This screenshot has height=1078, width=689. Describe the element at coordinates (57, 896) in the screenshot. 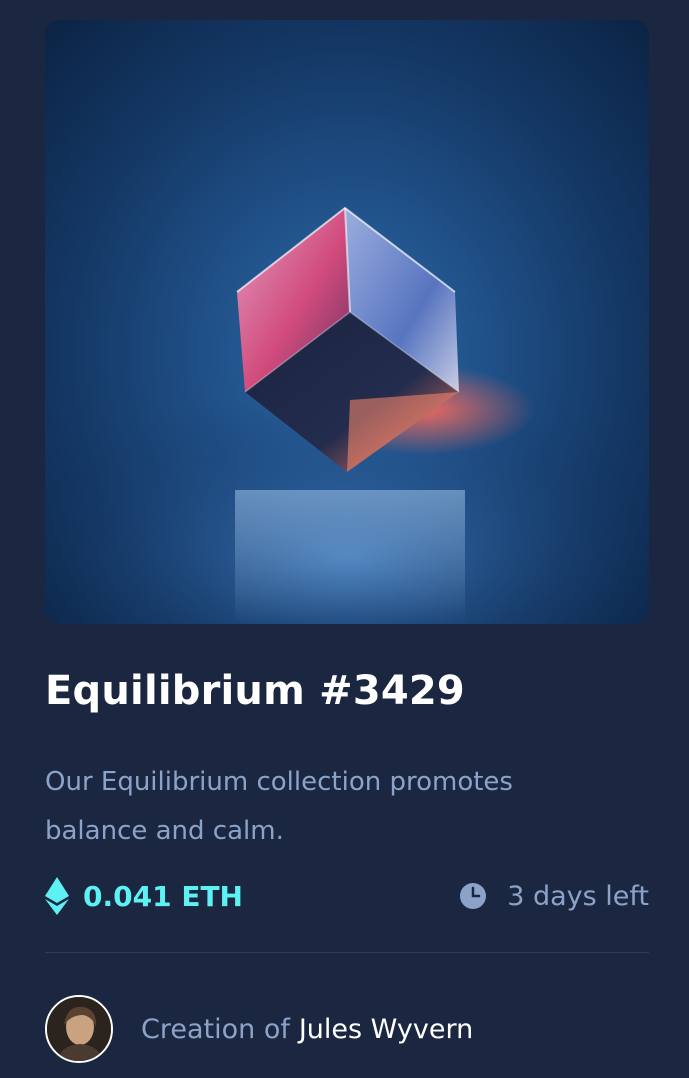

I see `ethereum-icon` at that location.